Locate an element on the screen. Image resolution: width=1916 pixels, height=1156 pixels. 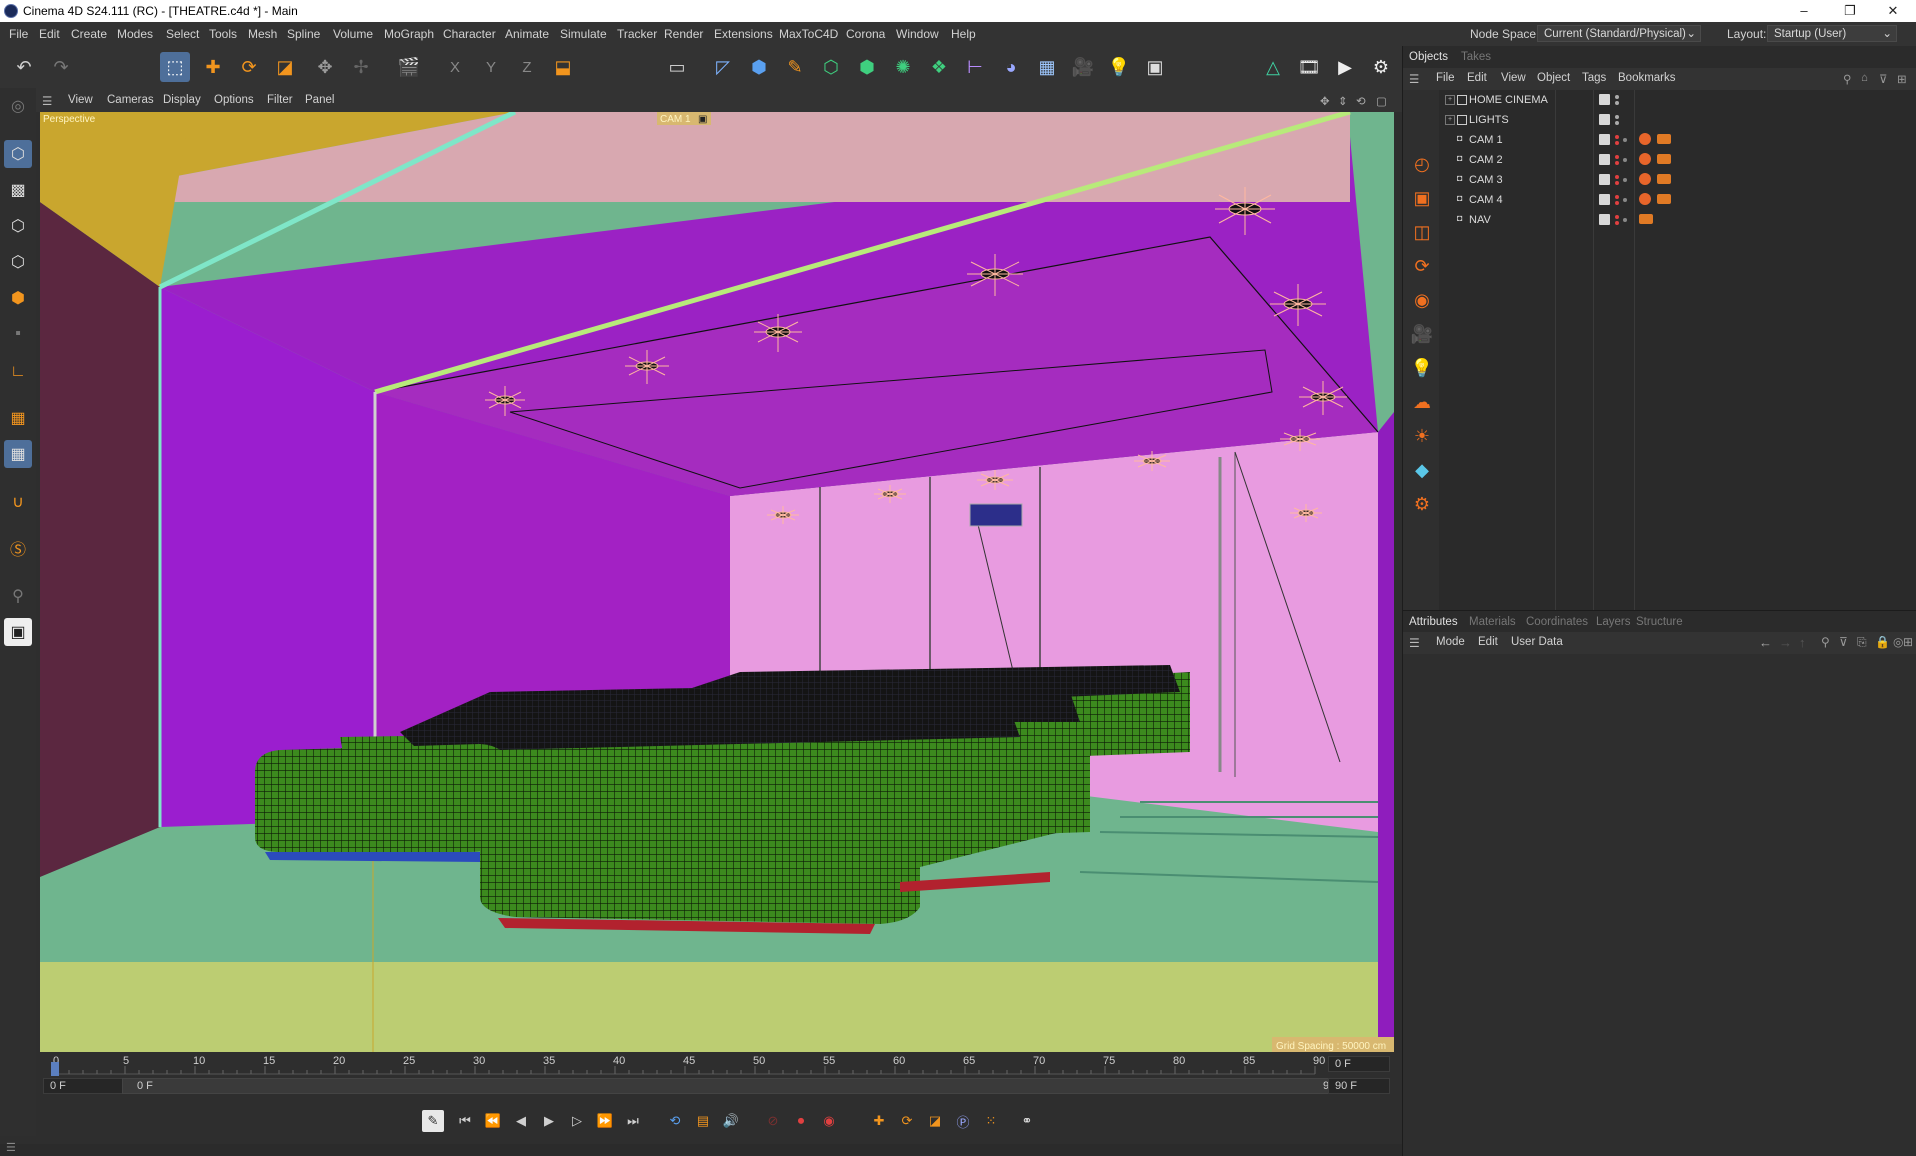
orbit-icon: ⟲ is located at coordinates (1361, 101).